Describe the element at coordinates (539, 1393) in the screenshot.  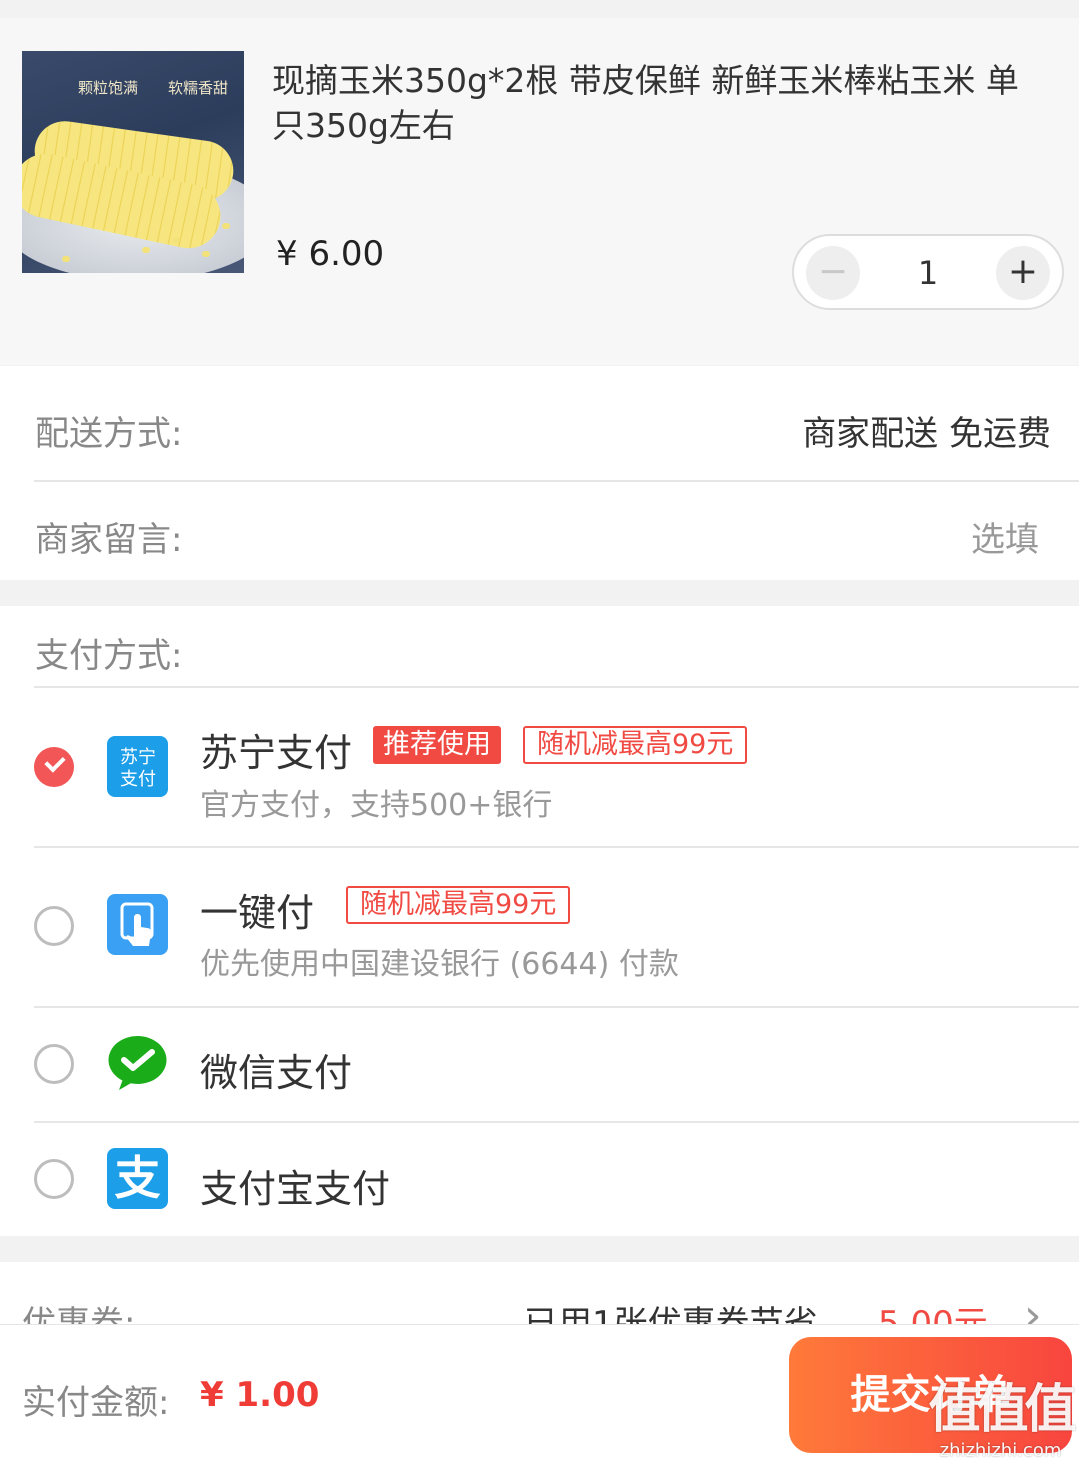
I see `checkout-footer: 实付金额: ¥ 1.00 提交订单` at that location.